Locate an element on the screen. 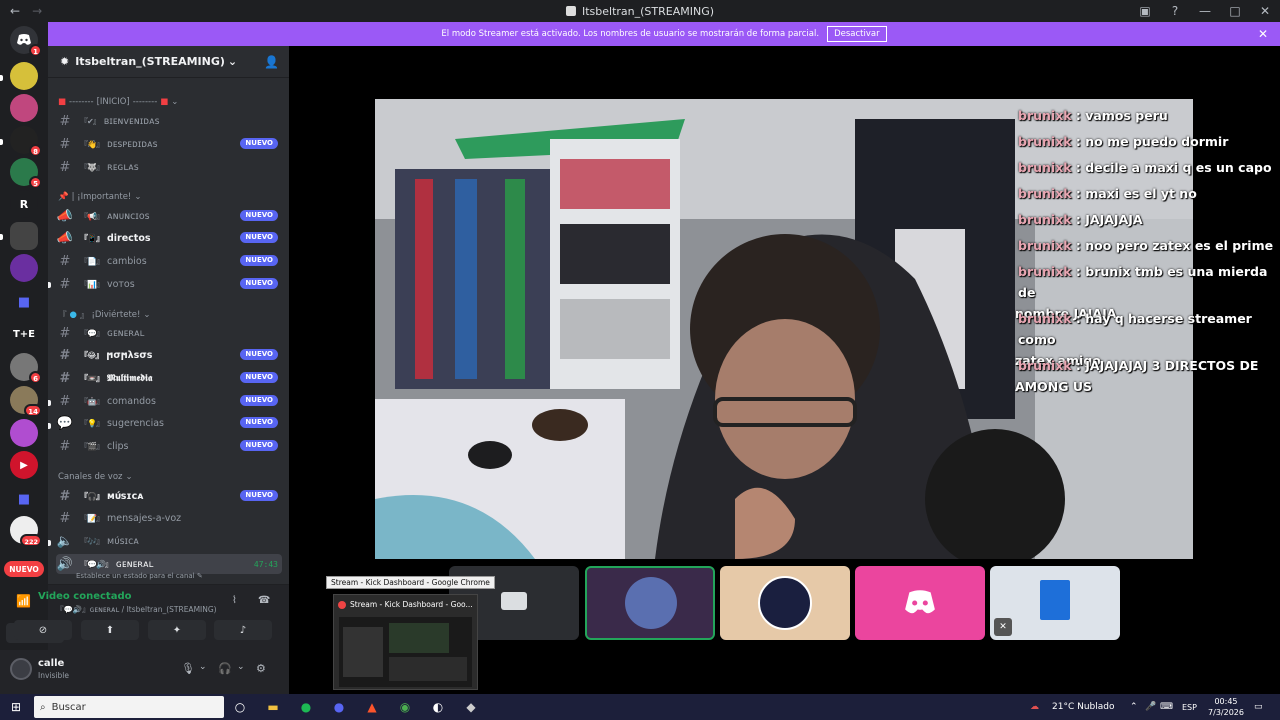 The image size is (1280, 720). category-inicio: ■ -------- [INICIO] -------- ■ ⌄ is located at coordinates (118, 102).